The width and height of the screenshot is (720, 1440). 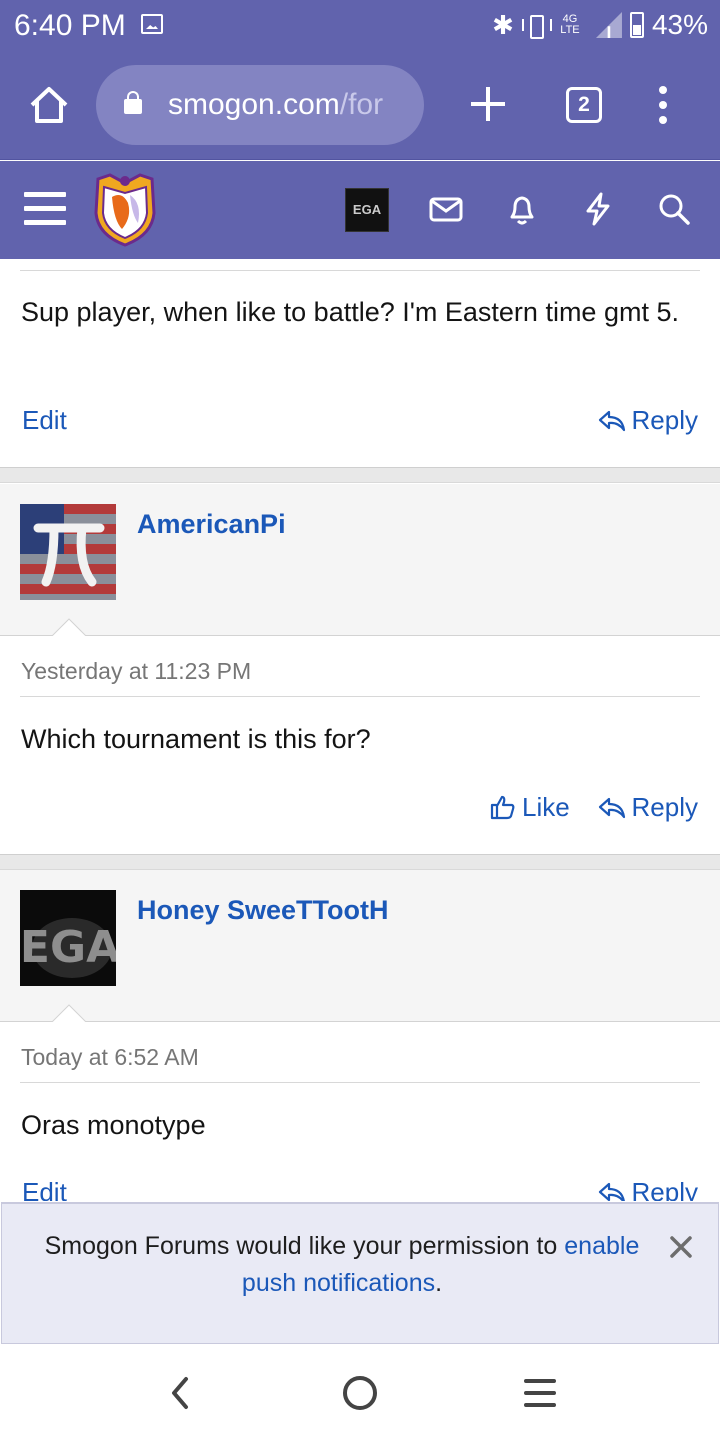 What do you see at coordinates (584, 105) in the screenshot?
I see `tab-switcher-button: 2` at bounding box center [584, 105].